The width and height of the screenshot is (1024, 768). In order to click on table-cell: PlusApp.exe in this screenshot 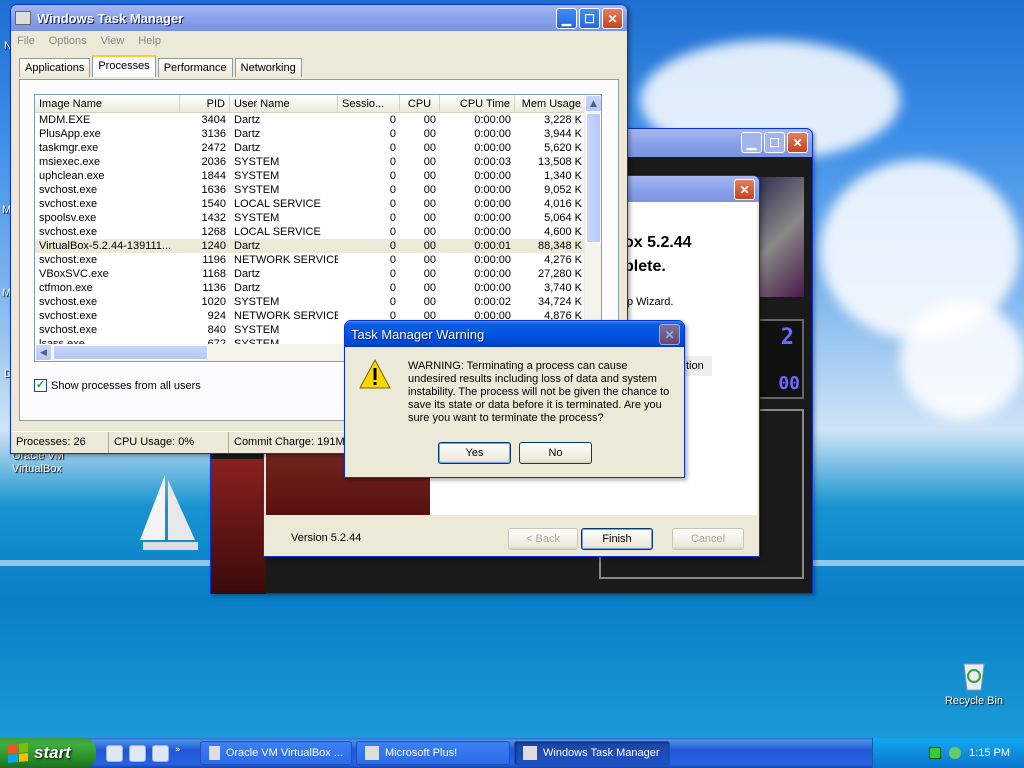, I will do `click(70, 134)`.